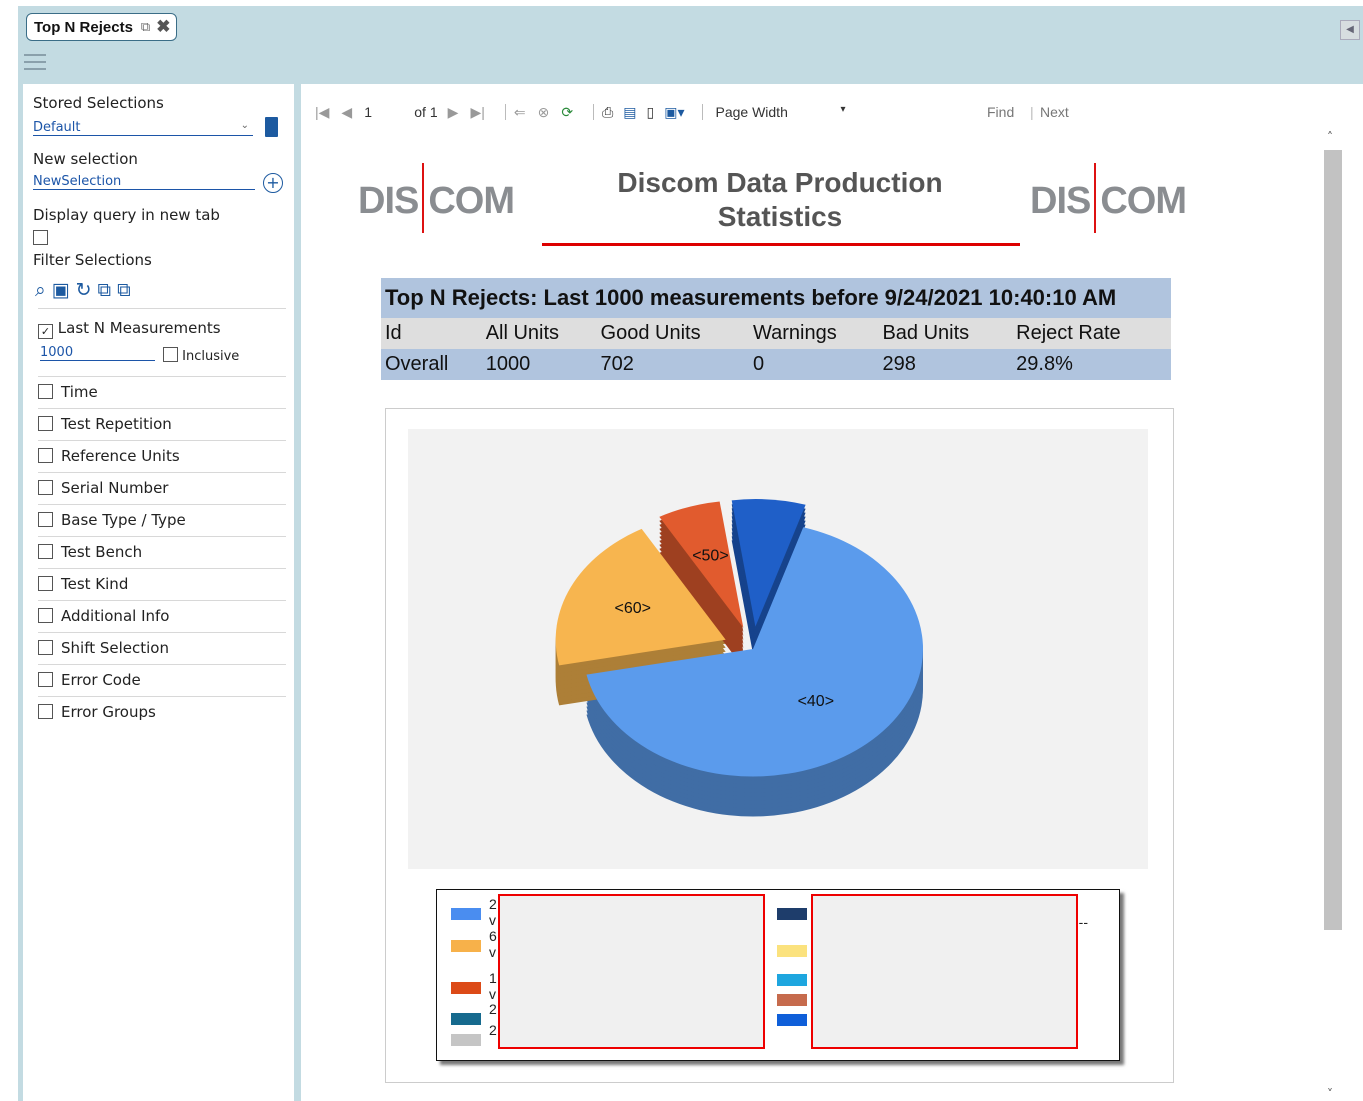 This screenshot has width=1363, height=1101. What do you see at coordinates (97, 353) in the screenshot?
I see `last-n-input: 1000` at bounding box center [97, 353].